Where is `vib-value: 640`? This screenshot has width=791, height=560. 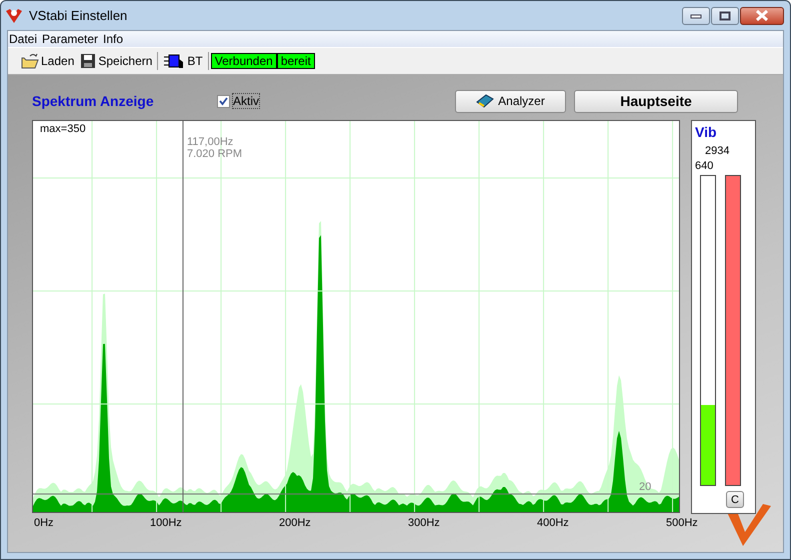
vib-value: 640 is located at coordinates (704, 166).